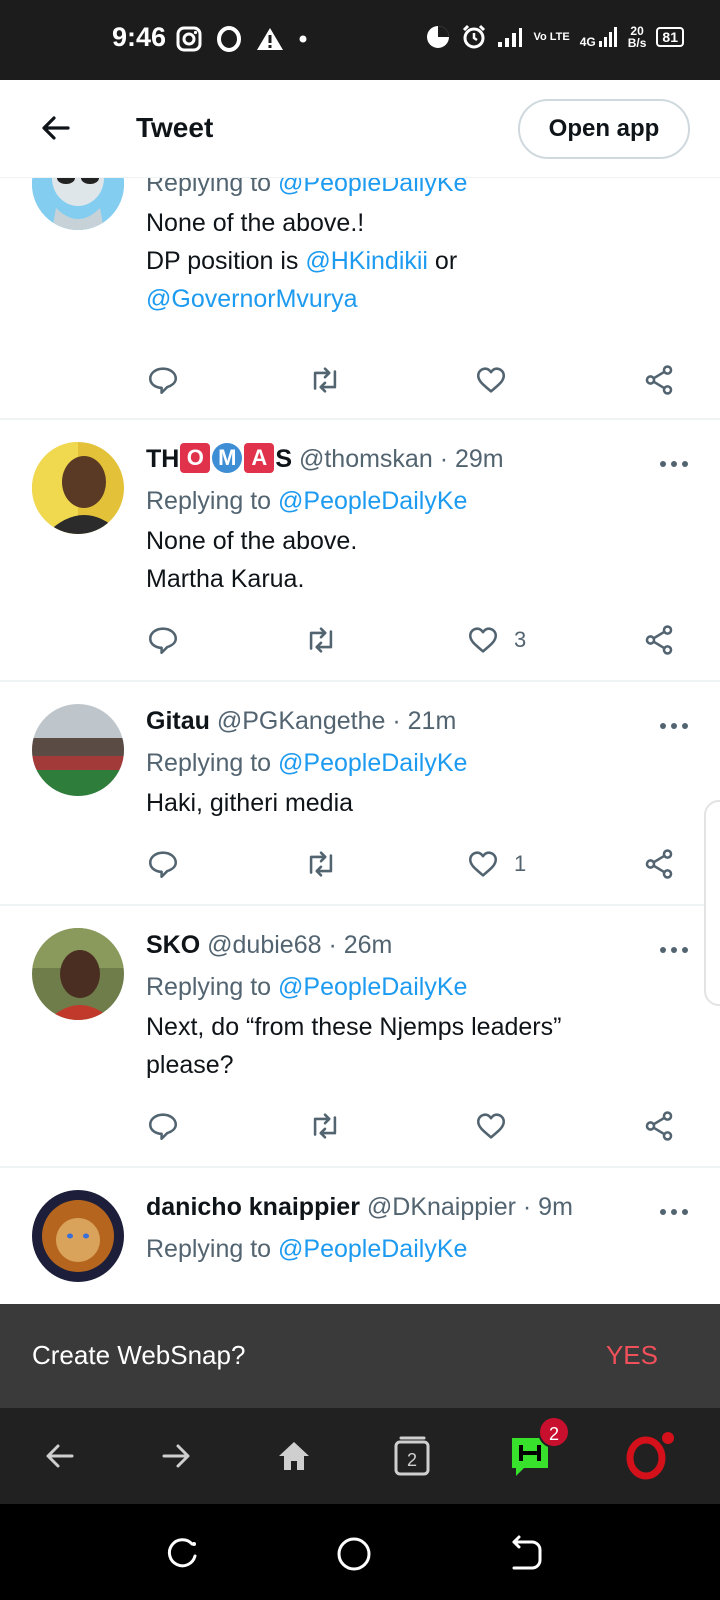 This screenshot has height=1600, width=720. I want to click on avatar-photo, so click(78, 974).